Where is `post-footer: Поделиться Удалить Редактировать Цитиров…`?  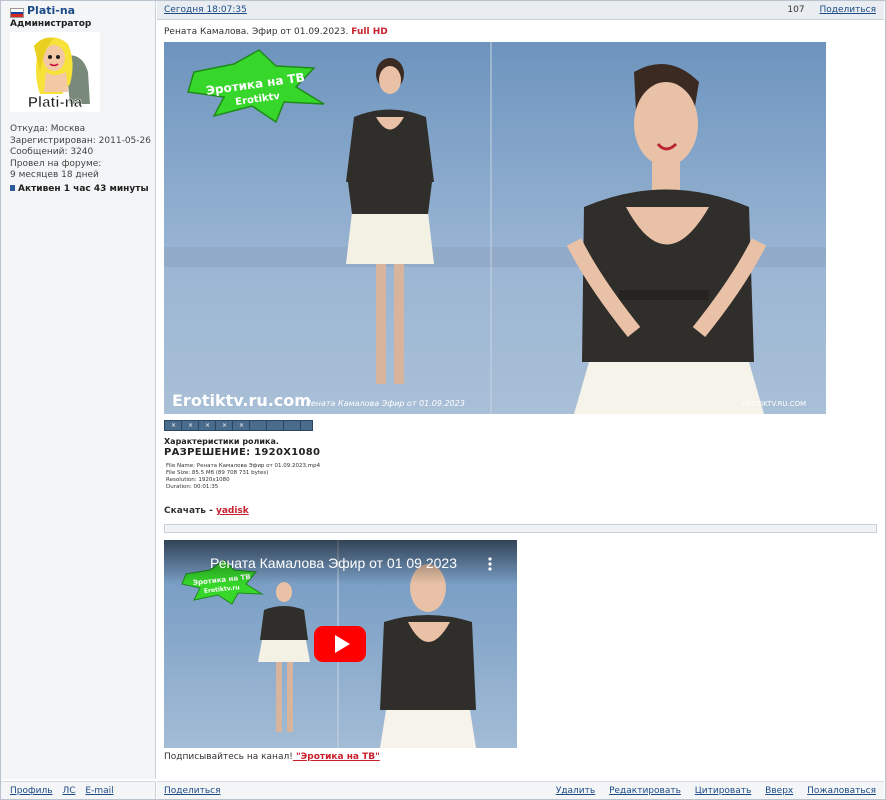
post-footer: Поделиться Удалить Редактировать Цитиров… is located at coordinates (520, 790).